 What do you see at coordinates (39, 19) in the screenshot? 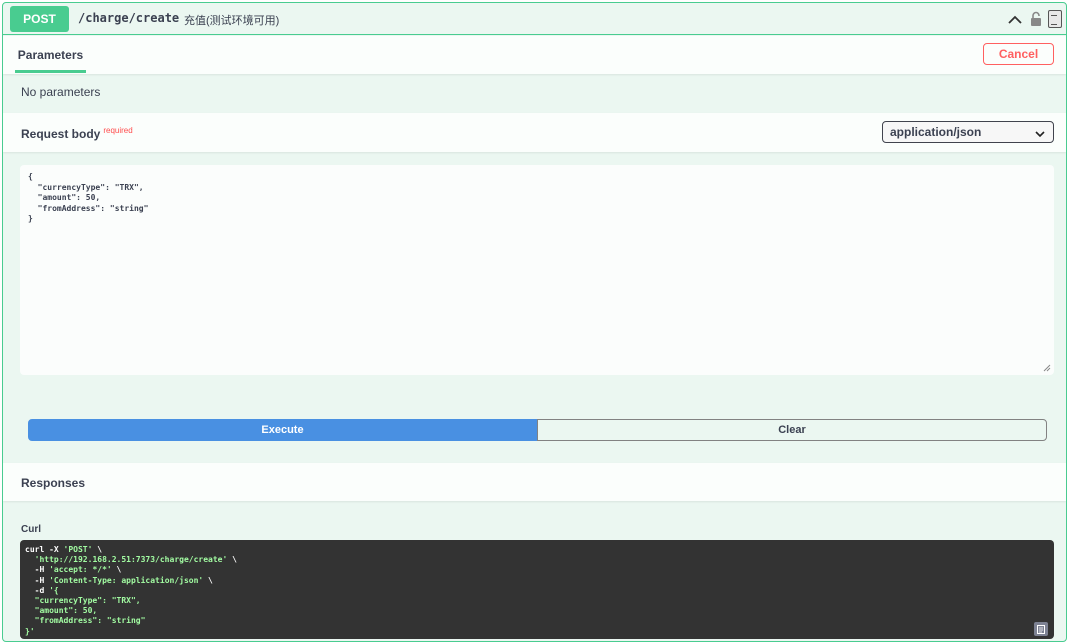
I see `method-badge: POST` at bounding box center [39, 19].